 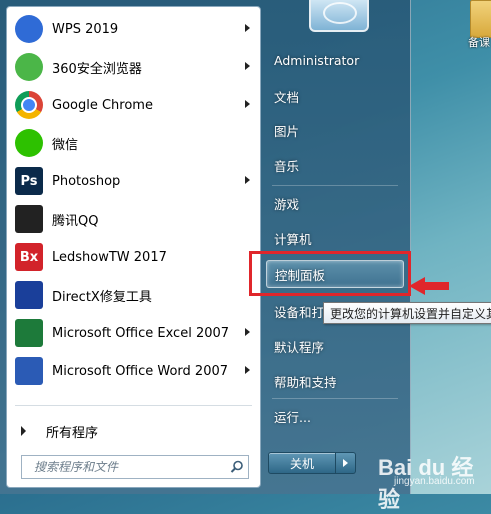 I want to click on program-label: WPS 2019, so click(x=85, y=29).